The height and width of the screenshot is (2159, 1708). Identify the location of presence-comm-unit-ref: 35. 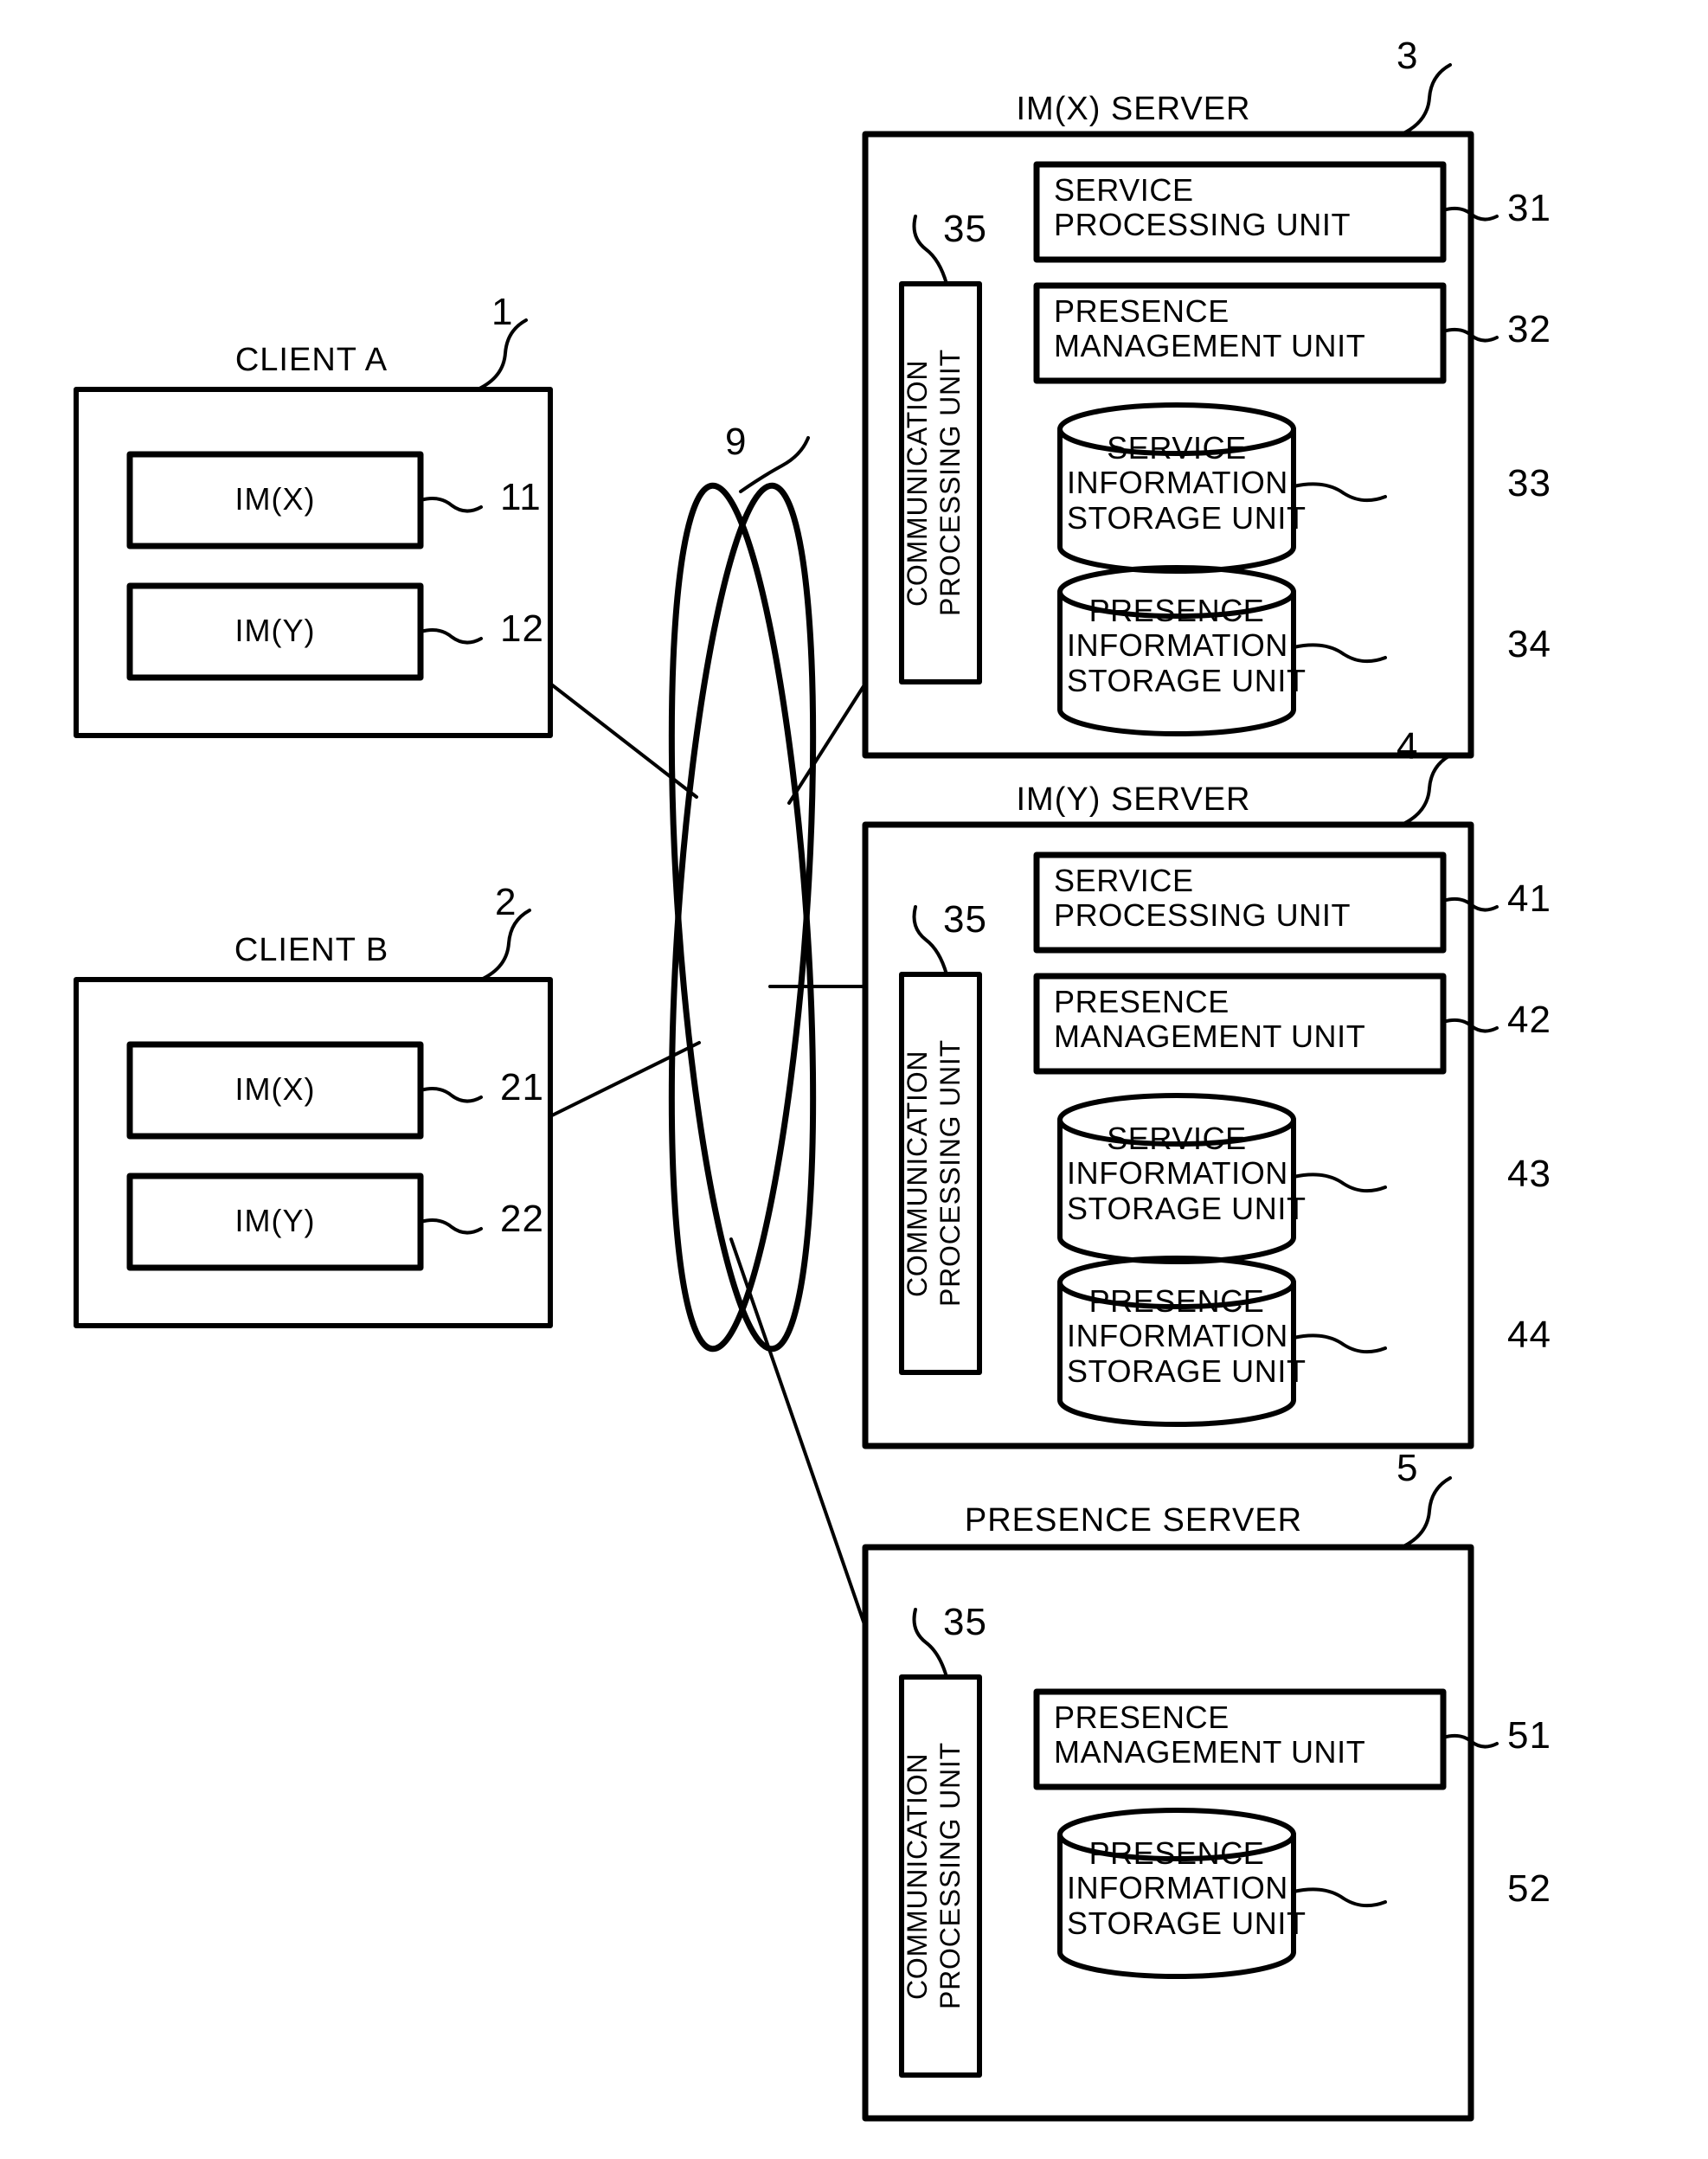
(965, 1622).